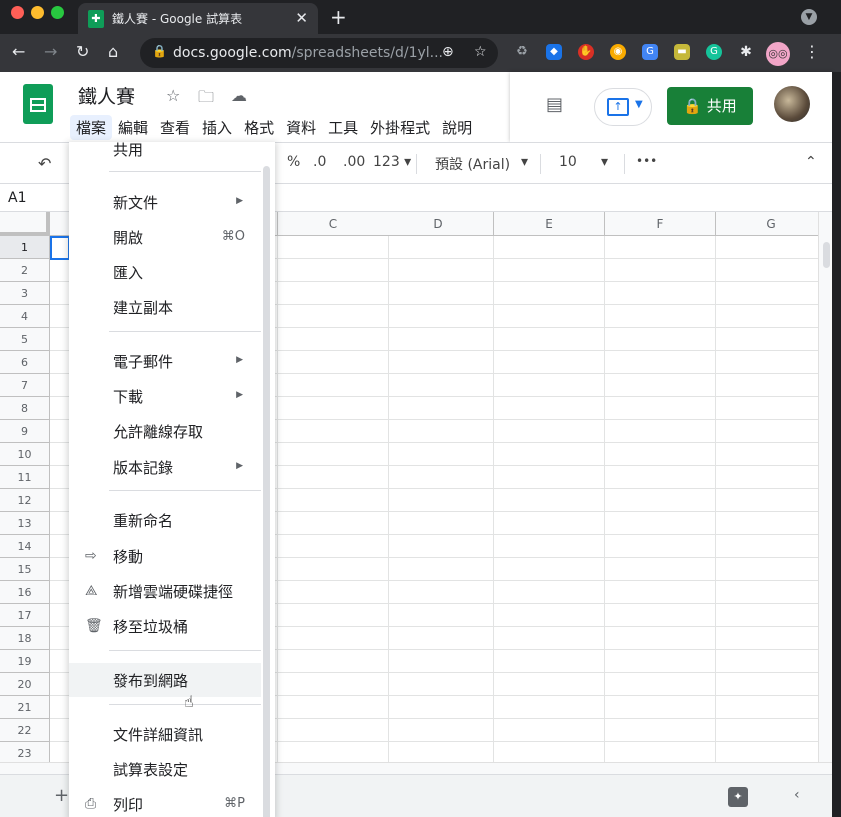  Describe the element at coordinates (165, 591) in the screenshot. I see `menu-item: ⟁ 新增雲端硬碟捷徑` at that location.